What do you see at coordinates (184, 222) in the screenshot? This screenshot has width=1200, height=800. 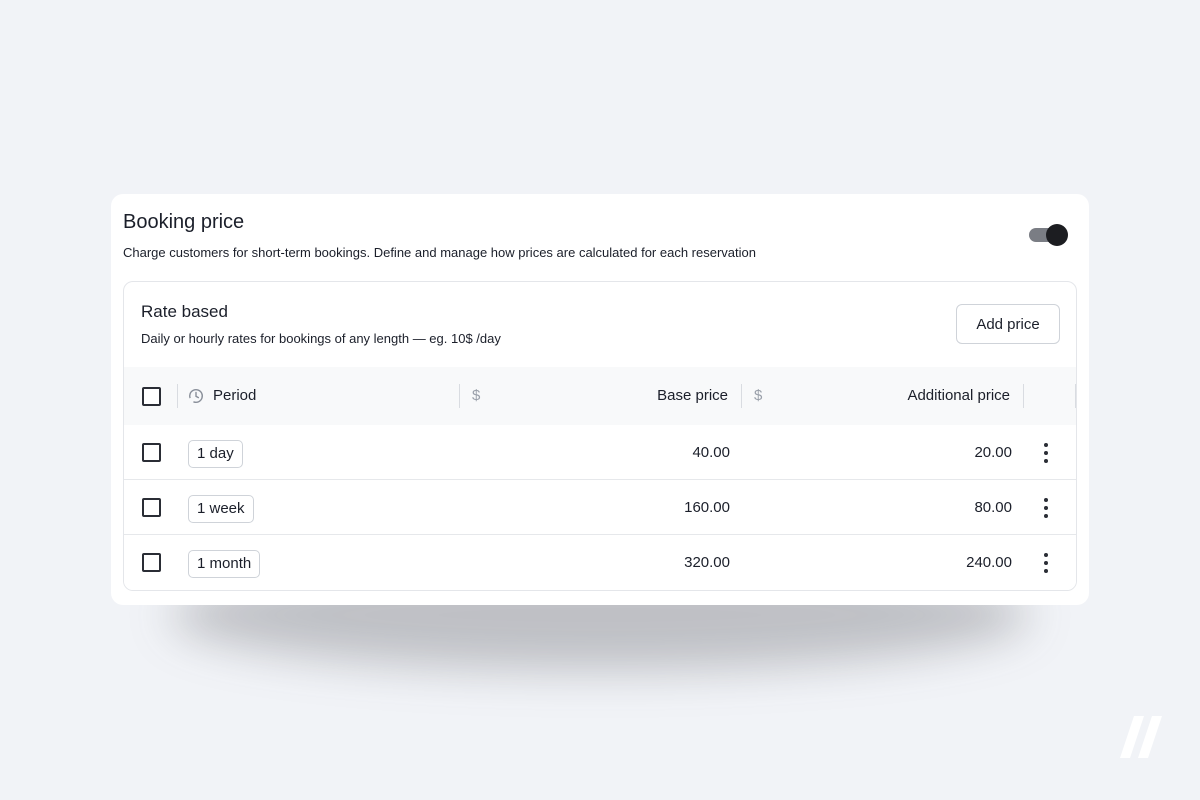 I see `booking-price-title: Booking price` at bounding box center [184, 222].